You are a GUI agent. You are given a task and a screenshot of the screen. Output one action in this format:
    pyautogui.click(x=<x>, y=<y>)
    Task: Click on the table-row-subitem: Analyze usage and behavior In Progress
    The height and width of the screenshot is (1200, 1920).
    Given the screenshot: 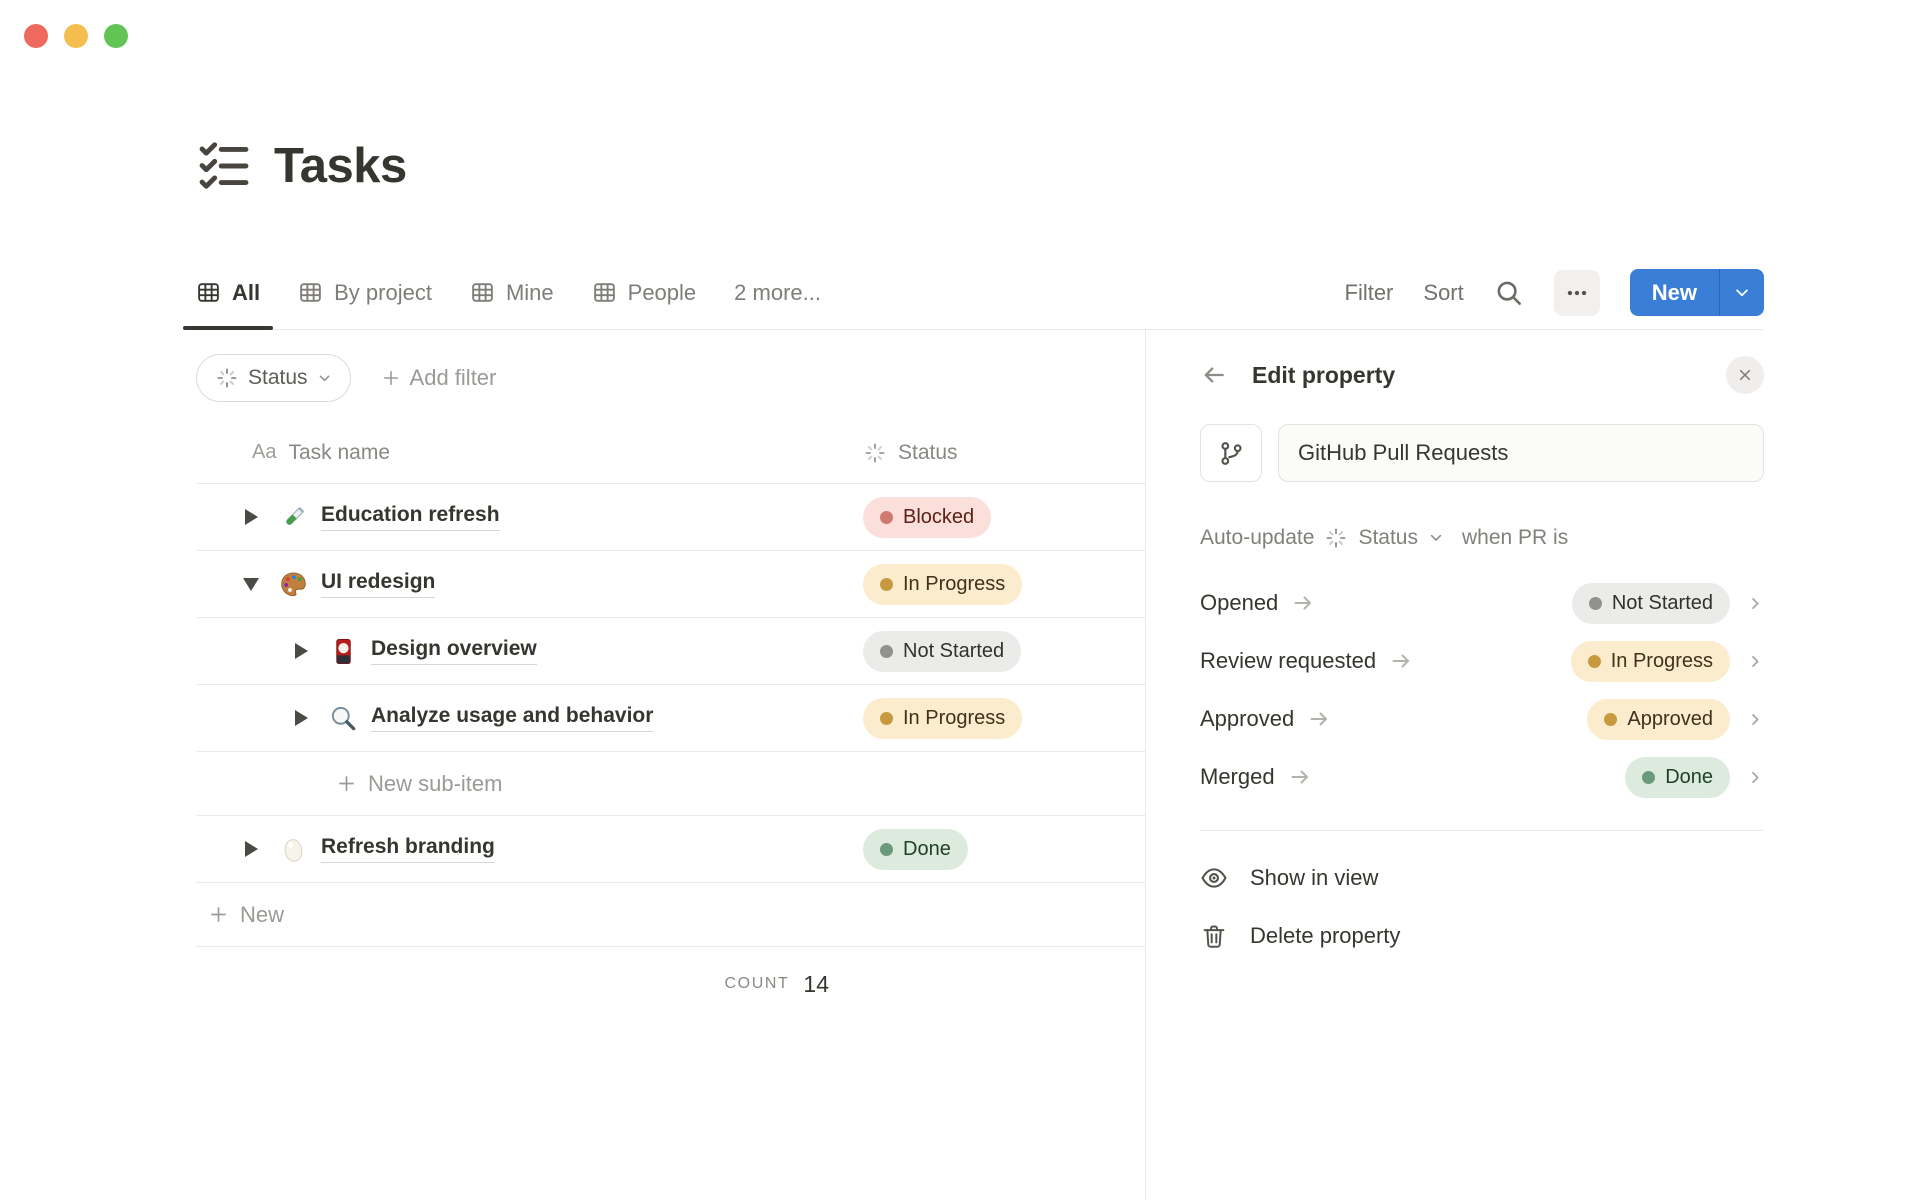 What is the action you would take?
    pyautogui.click(x=670, y=718)
    